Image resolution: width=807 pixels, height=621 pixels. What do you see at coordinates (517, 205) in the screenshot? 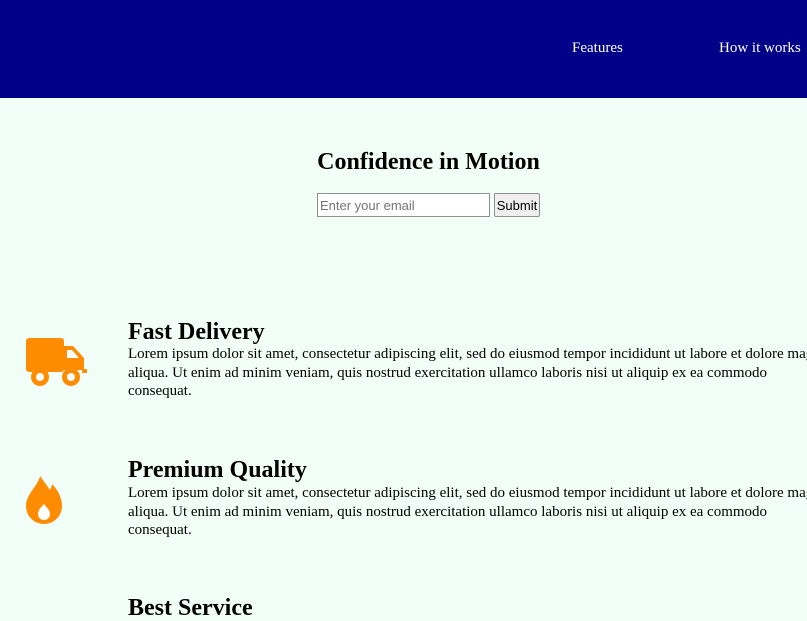
I see `submit-button: Submit` at bounding box center [517, 205].